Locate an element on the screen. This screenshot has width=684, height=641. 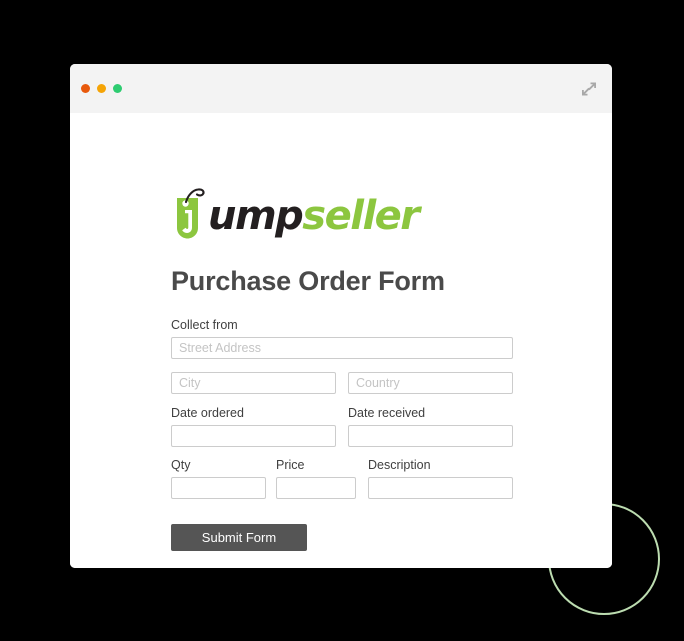
window-controls is located at coordinates (101, 88).